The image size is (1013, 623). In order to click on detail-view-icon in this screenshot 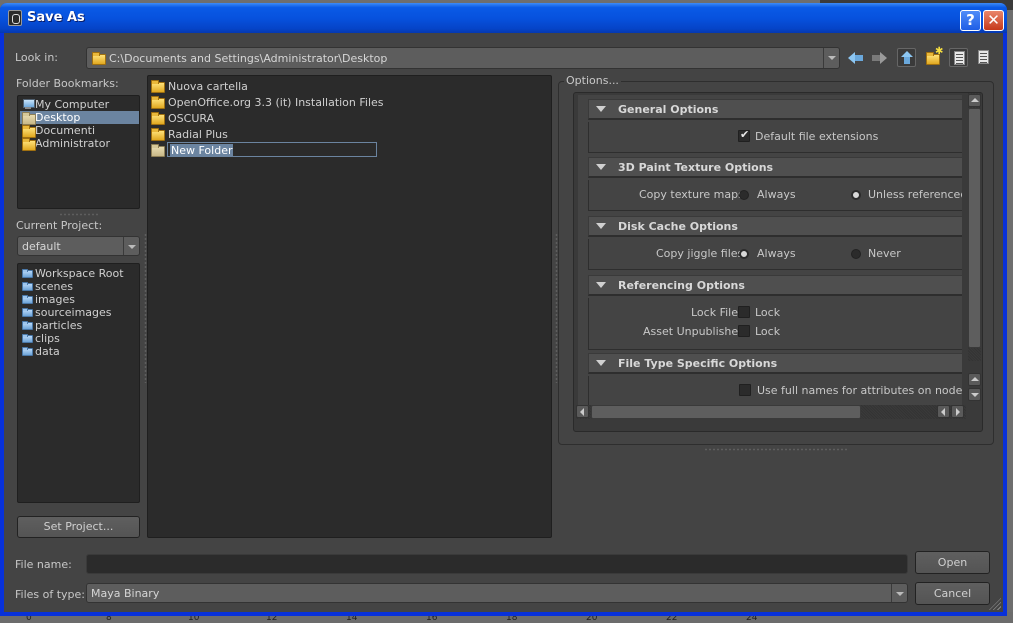, I will do `click(983, 57)`.